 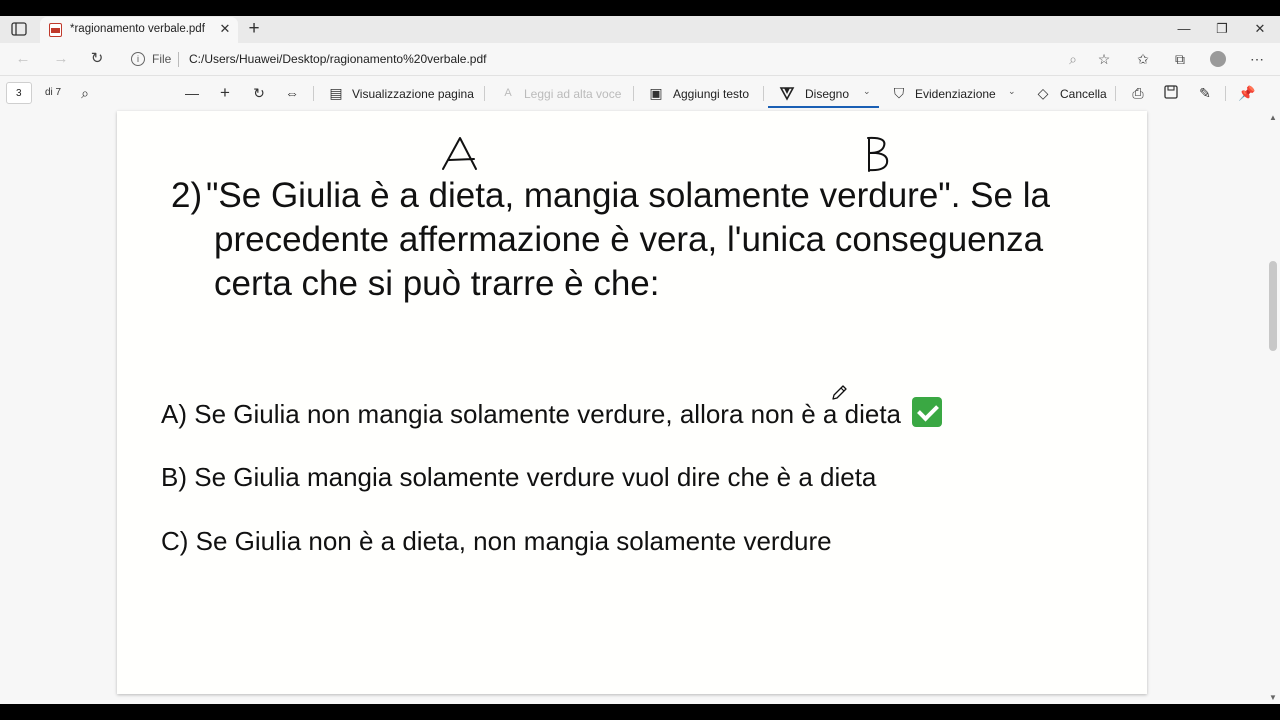 I want to click on refresh-icon: ↻, so click(x=97, y=59).